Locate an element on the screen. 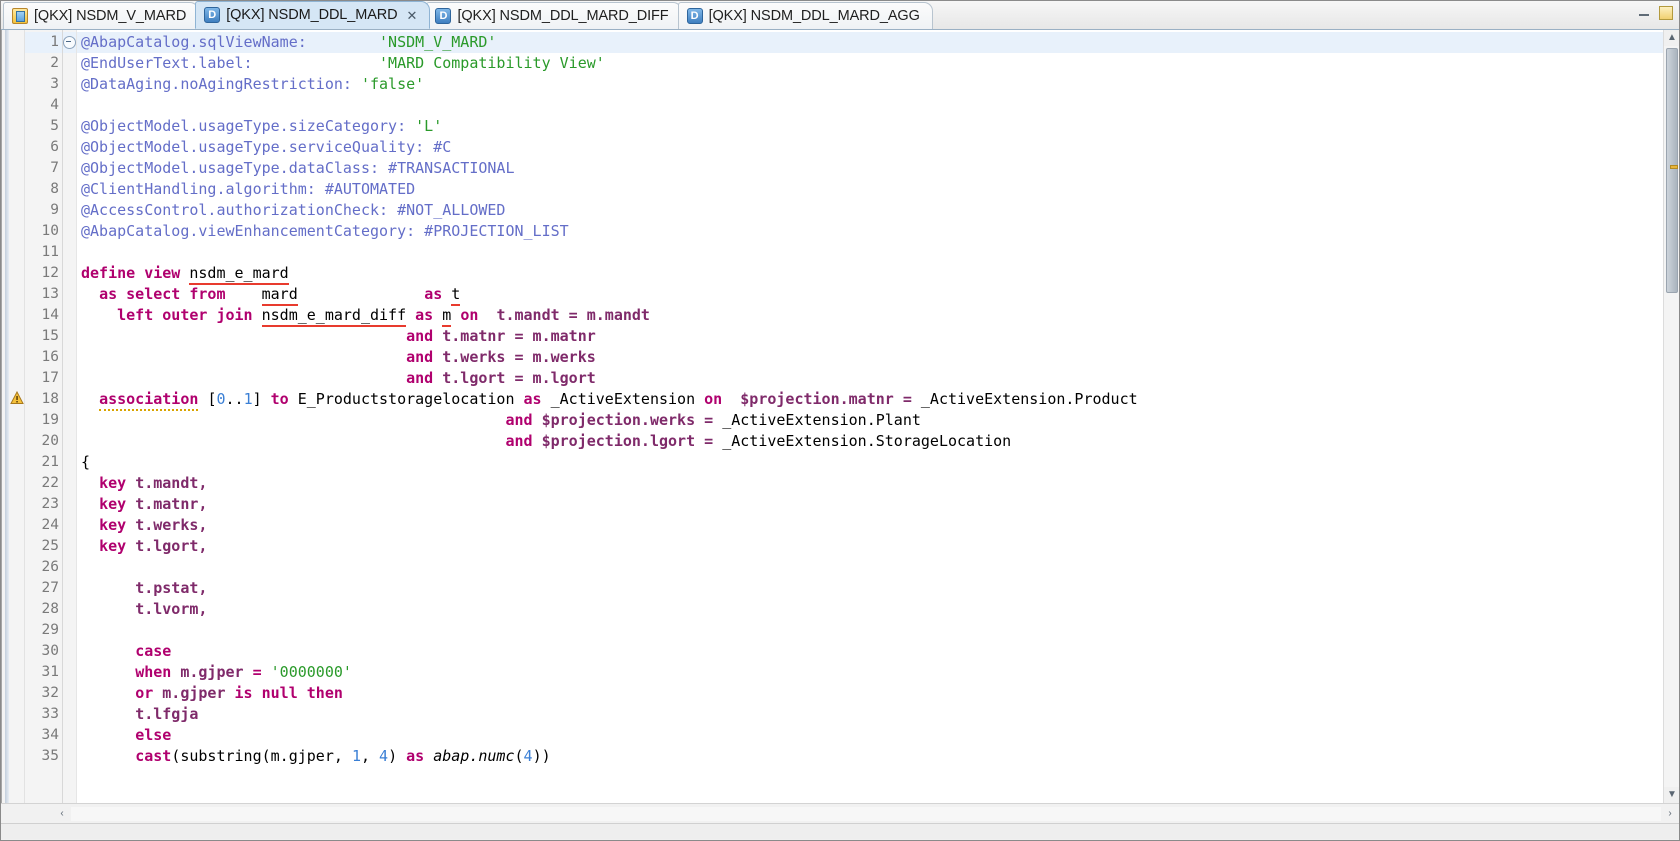 This screenshot has height=841, width=1680. fold-marker-collapse is located at coordinates (69, 42).